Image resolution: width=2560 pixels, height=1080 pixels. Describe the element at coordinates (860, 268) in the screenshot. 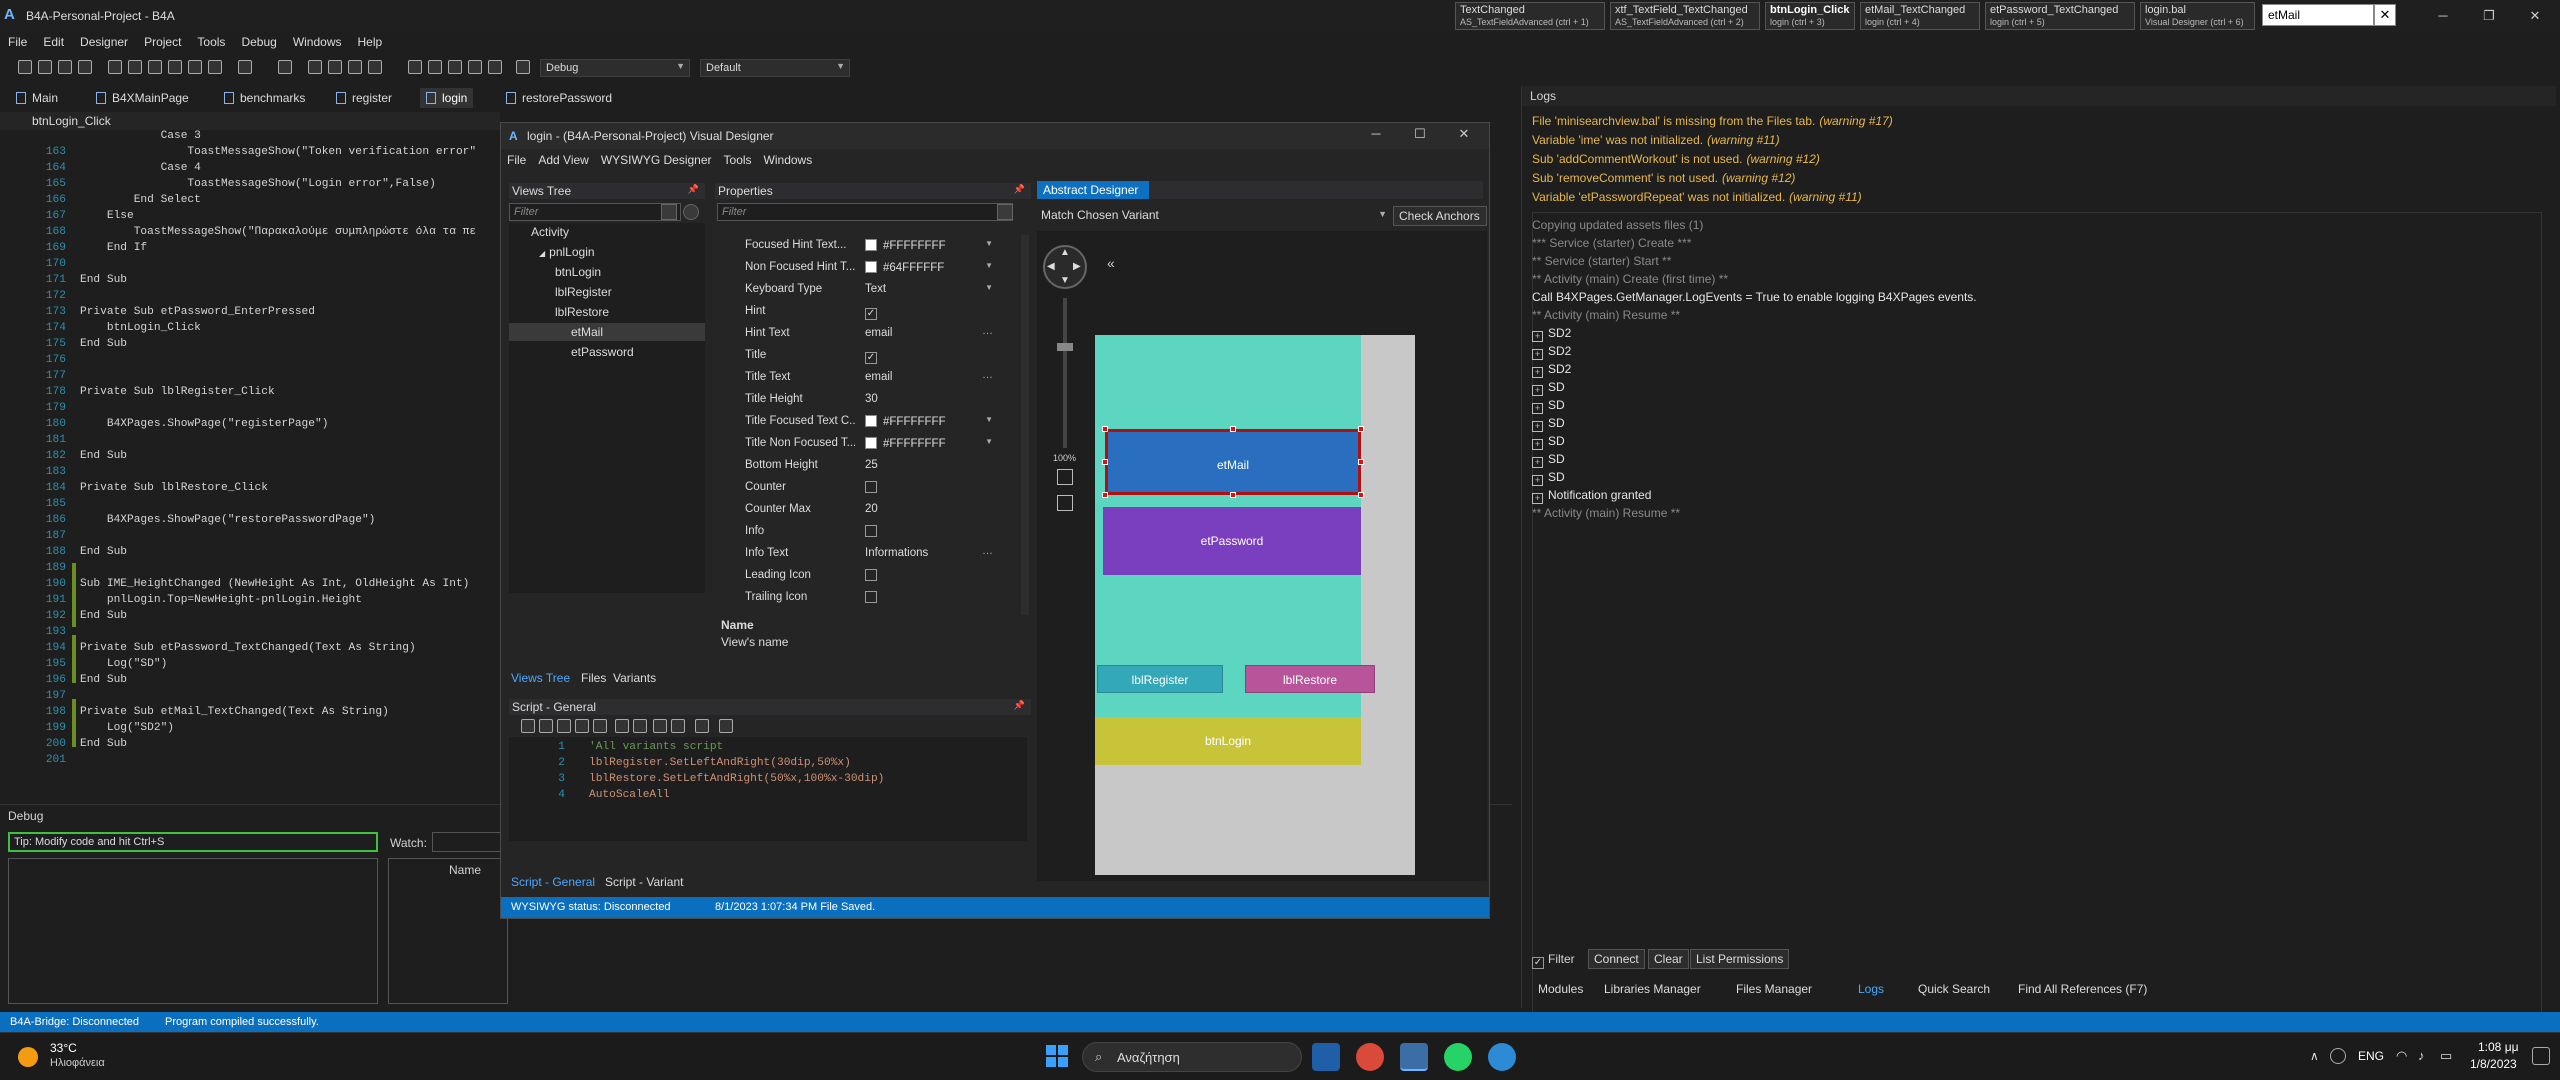

I see `property-row: ▼ Non Focused Hint T... #64FFFFFF` at that location.